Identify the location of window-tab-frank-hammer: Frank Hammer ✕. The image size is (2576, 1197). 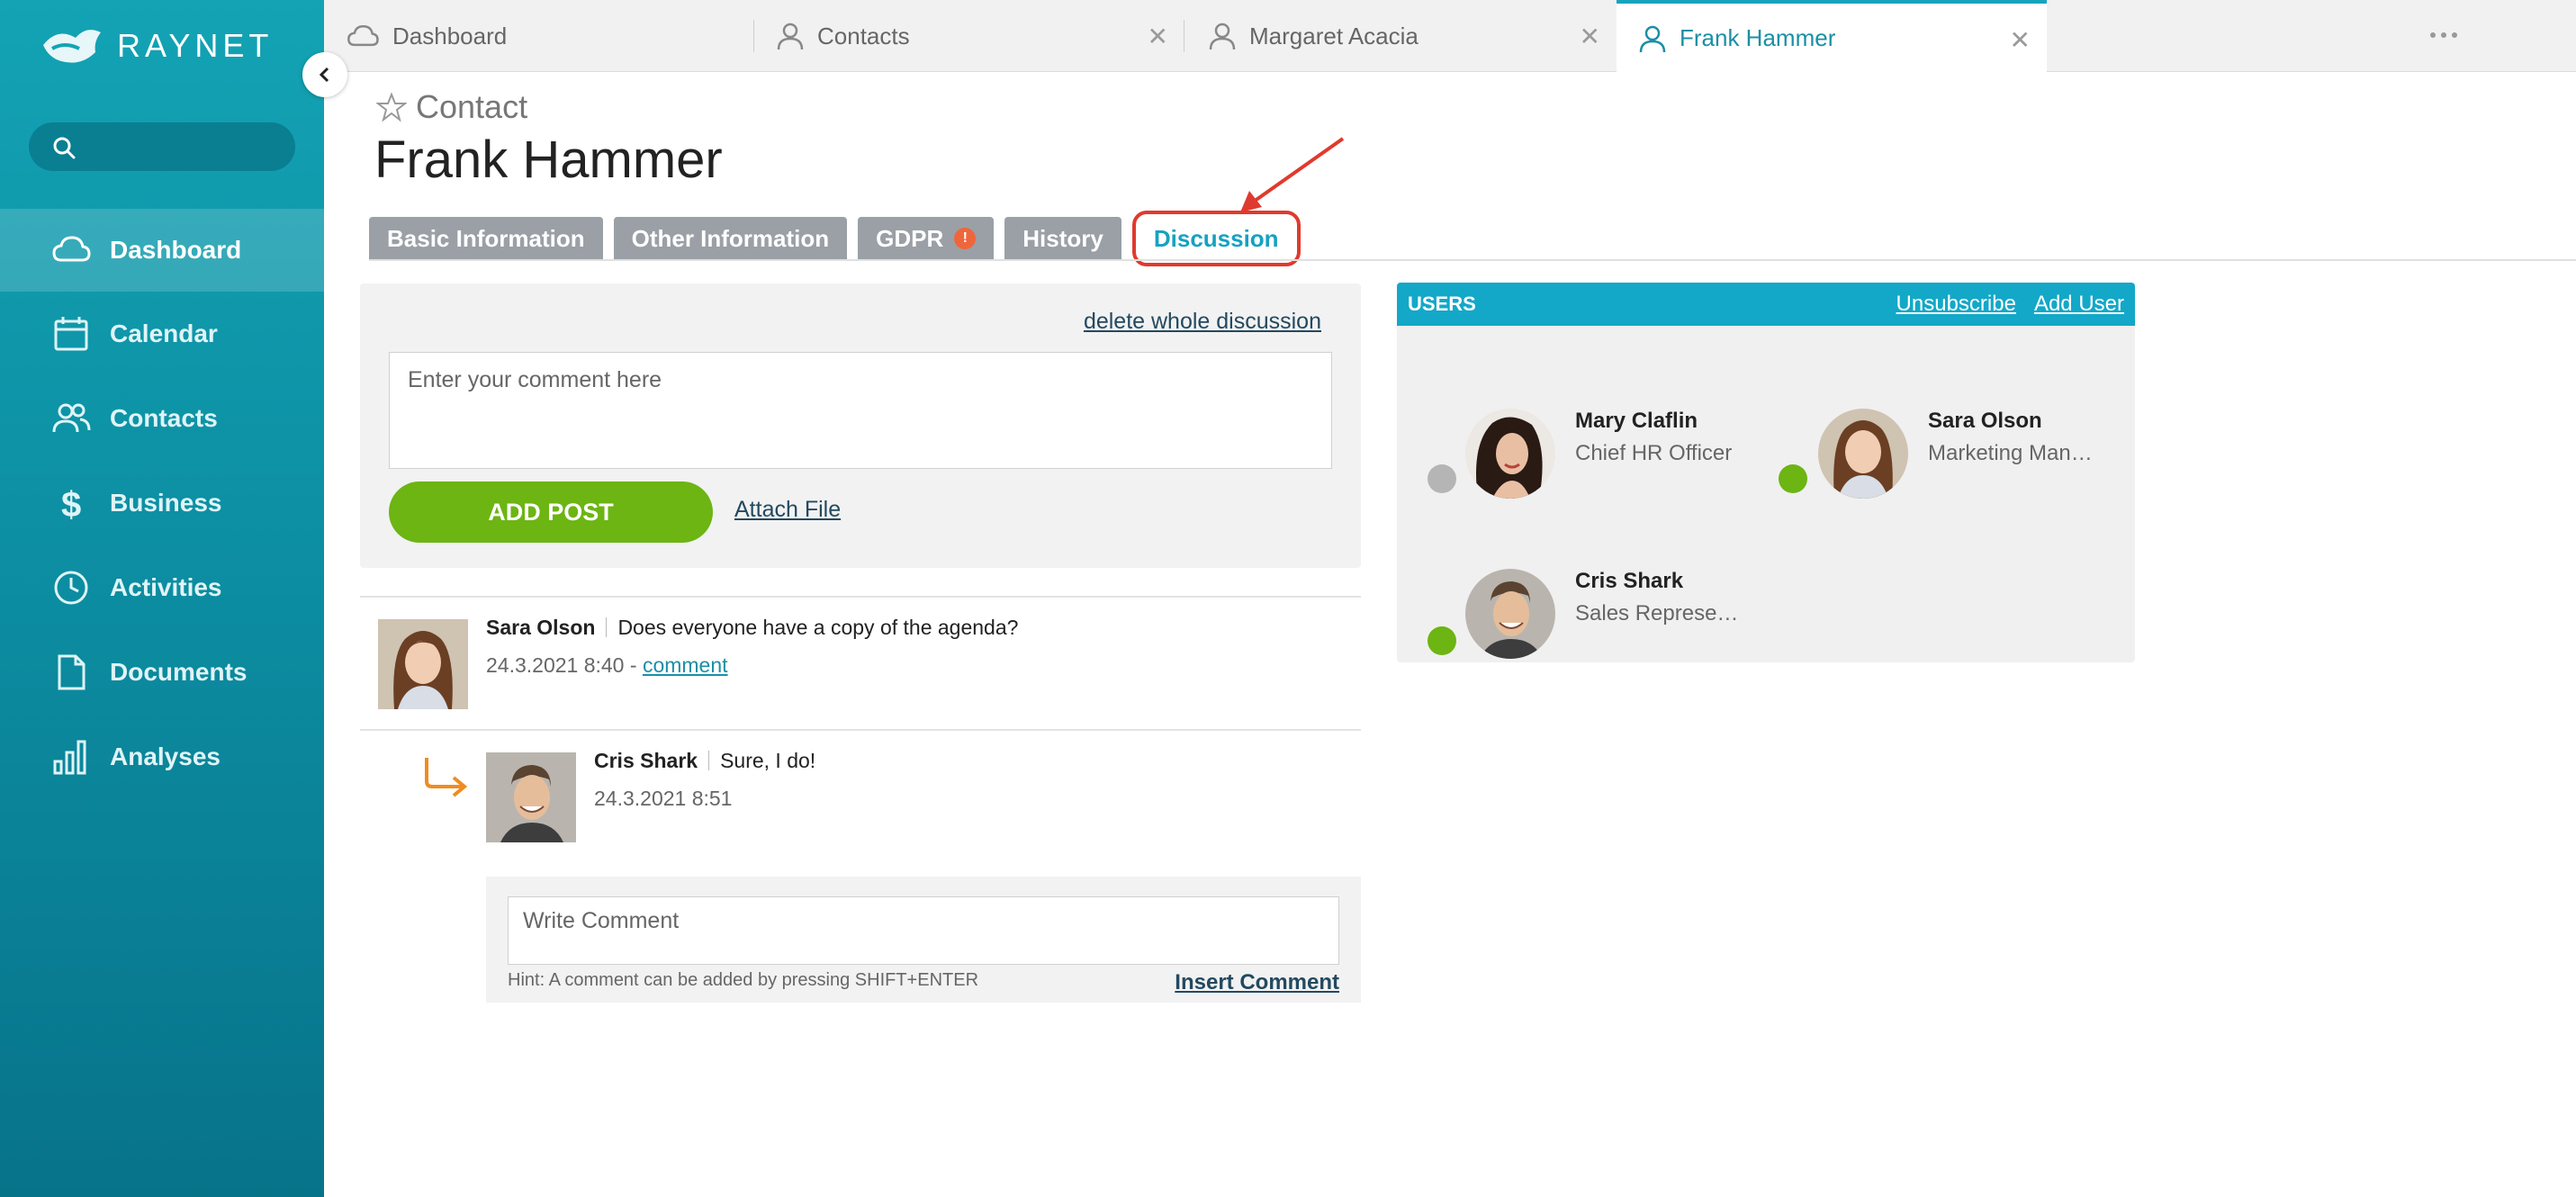
(1832, 36).